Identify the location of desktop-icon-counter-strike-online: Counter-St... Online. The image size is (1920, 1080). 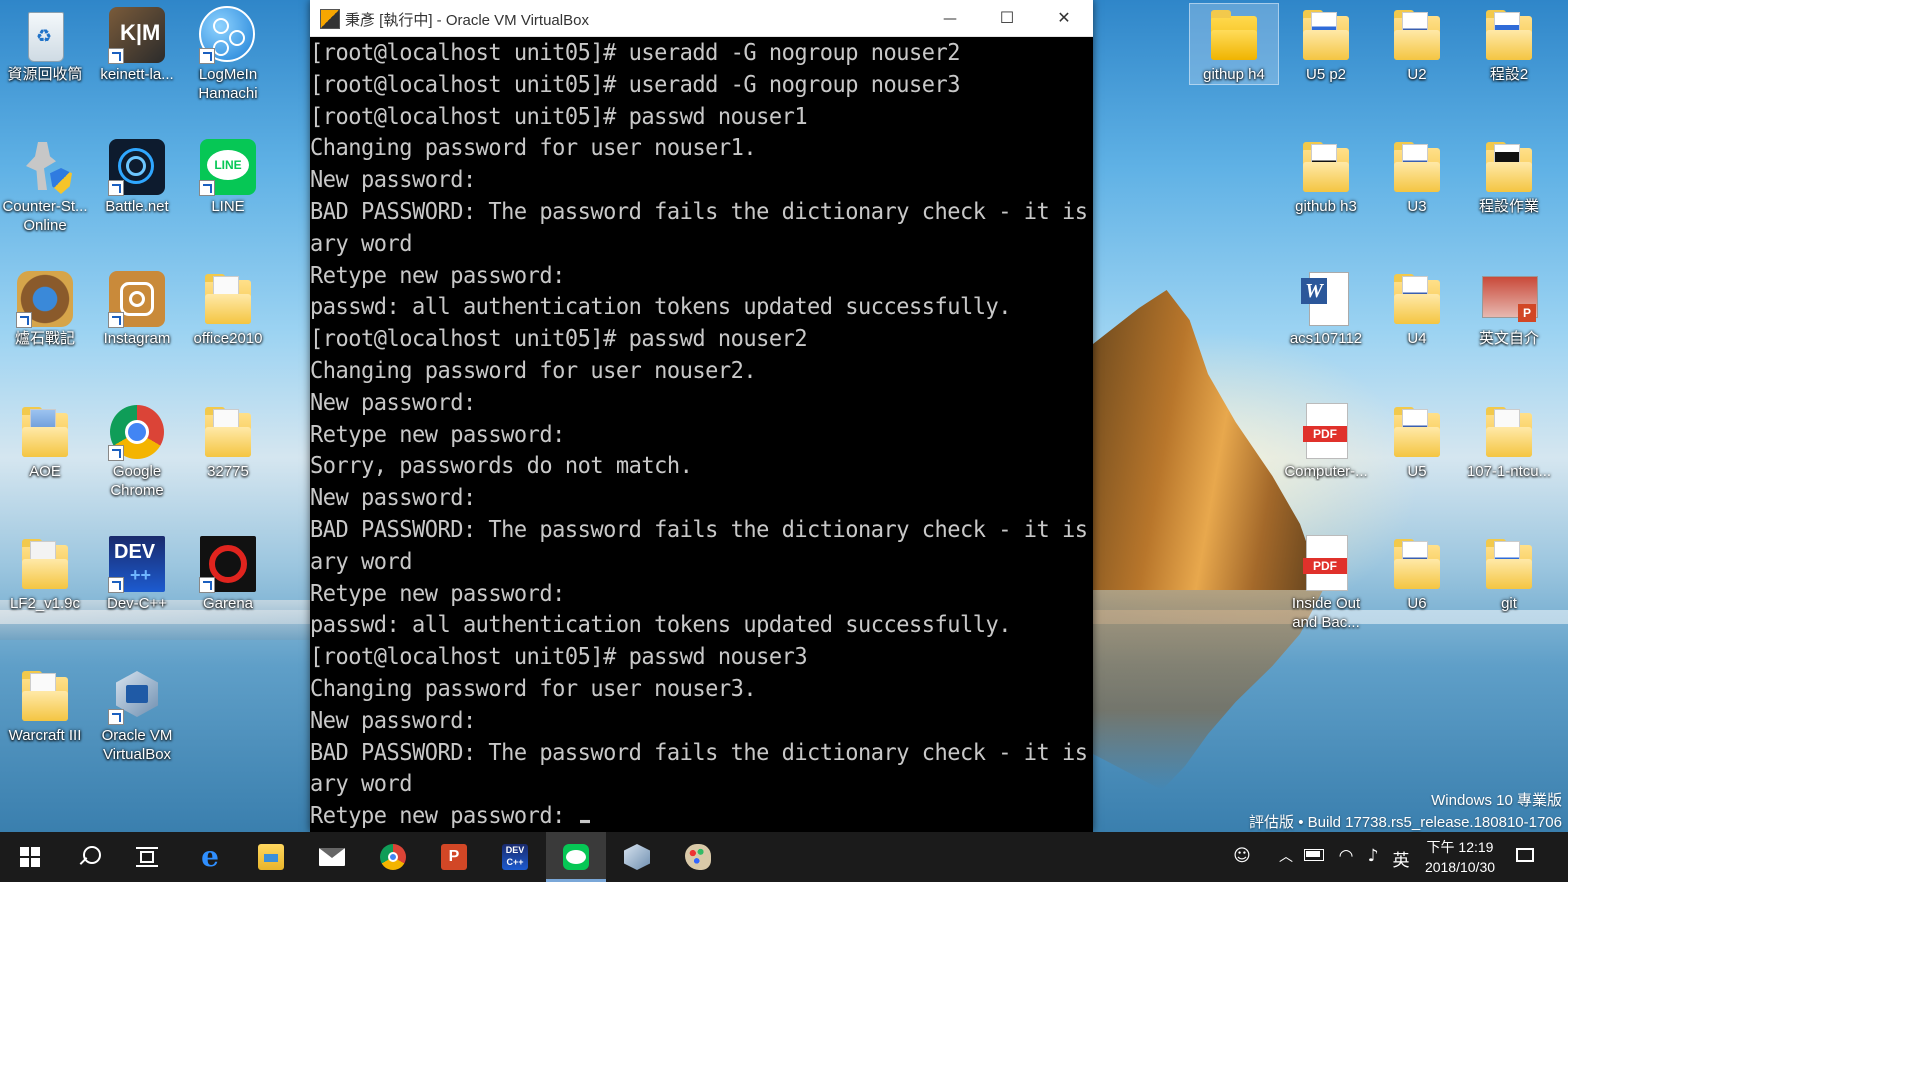
(45, 183).